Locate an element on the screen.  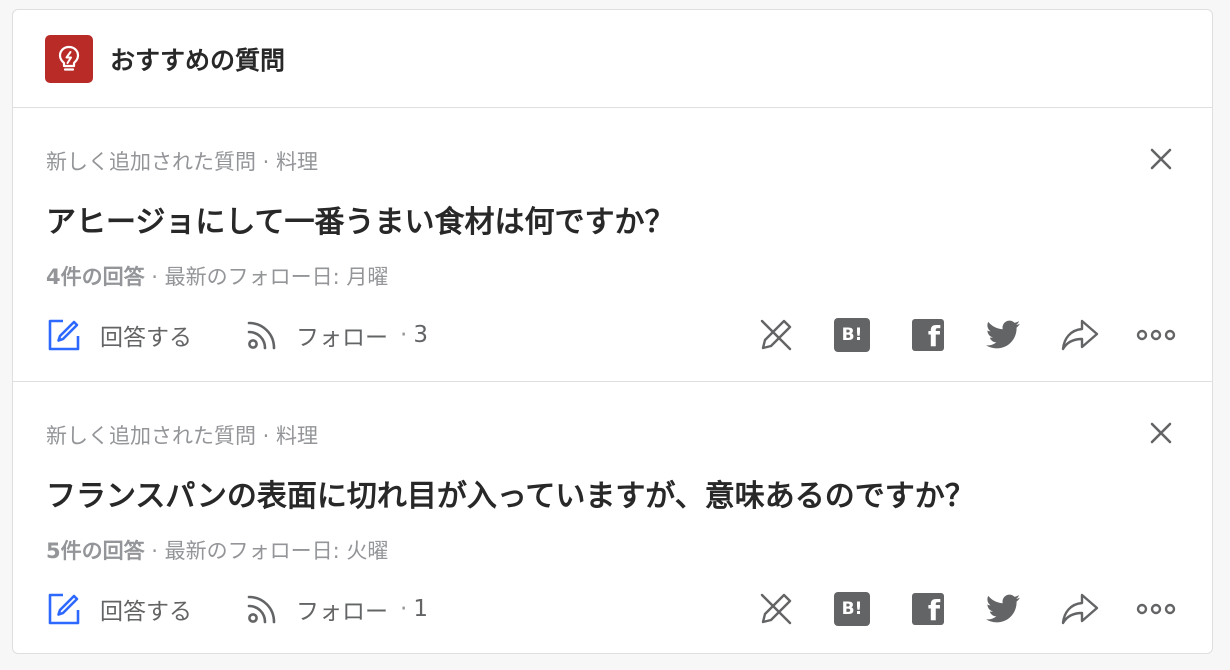
question-title: フランスパンの表面に切れ目が入っていますが、意味あるのですか？ is located at coordinates (510, 493).